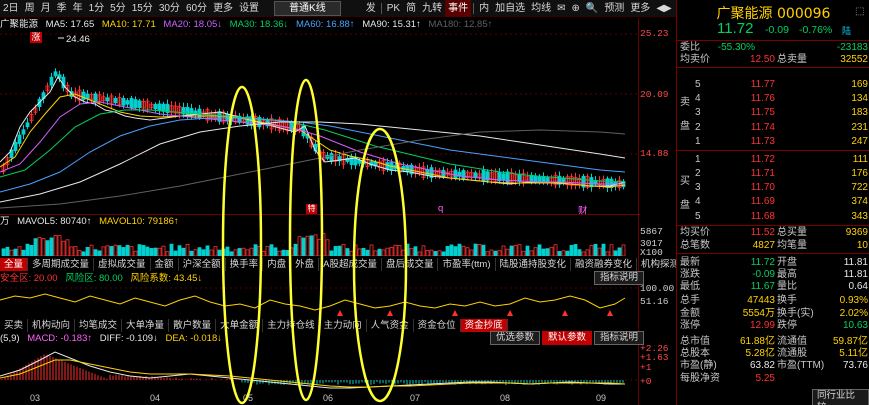 The width and height of the screenshot is (869, 405). I want to click on quote-label: 开盘, so click(787, 262).